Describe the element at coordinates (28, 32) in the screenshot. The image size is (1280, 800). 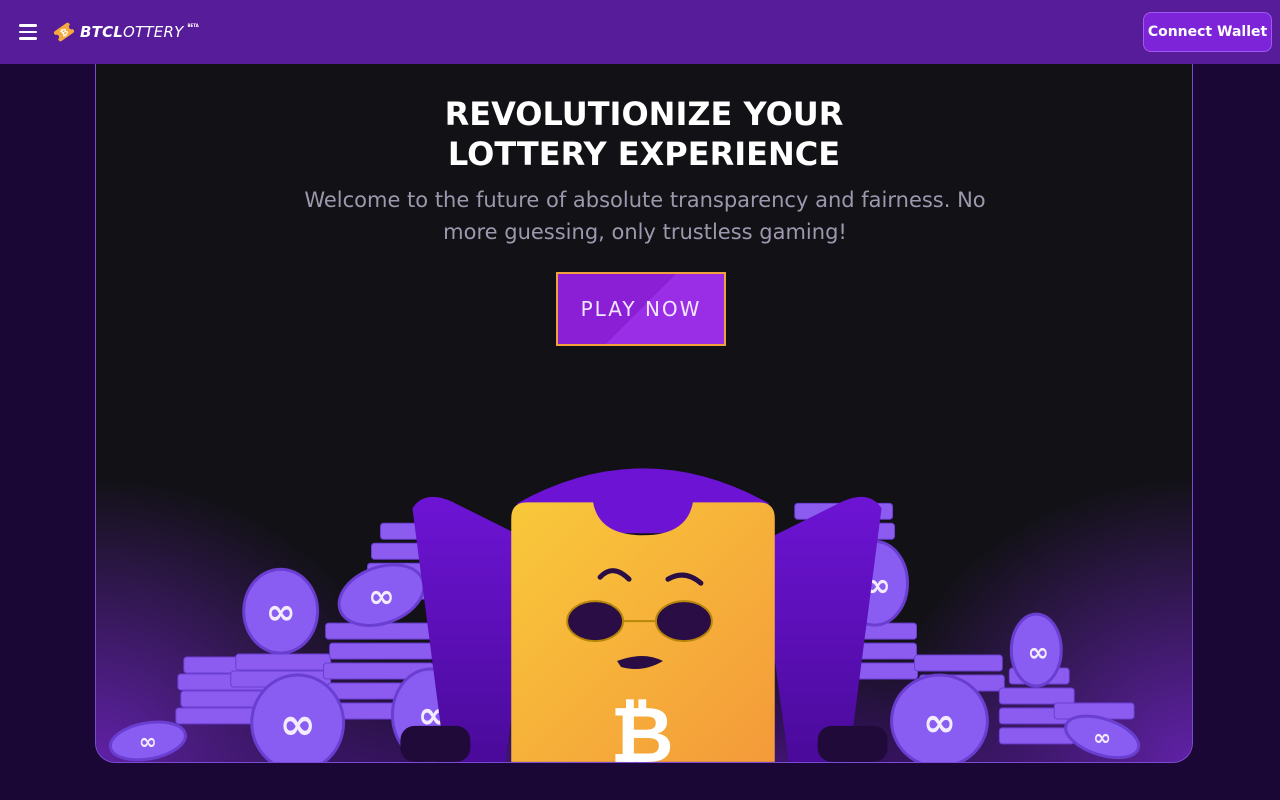
I see `hamburger-menu-icon` at that location.